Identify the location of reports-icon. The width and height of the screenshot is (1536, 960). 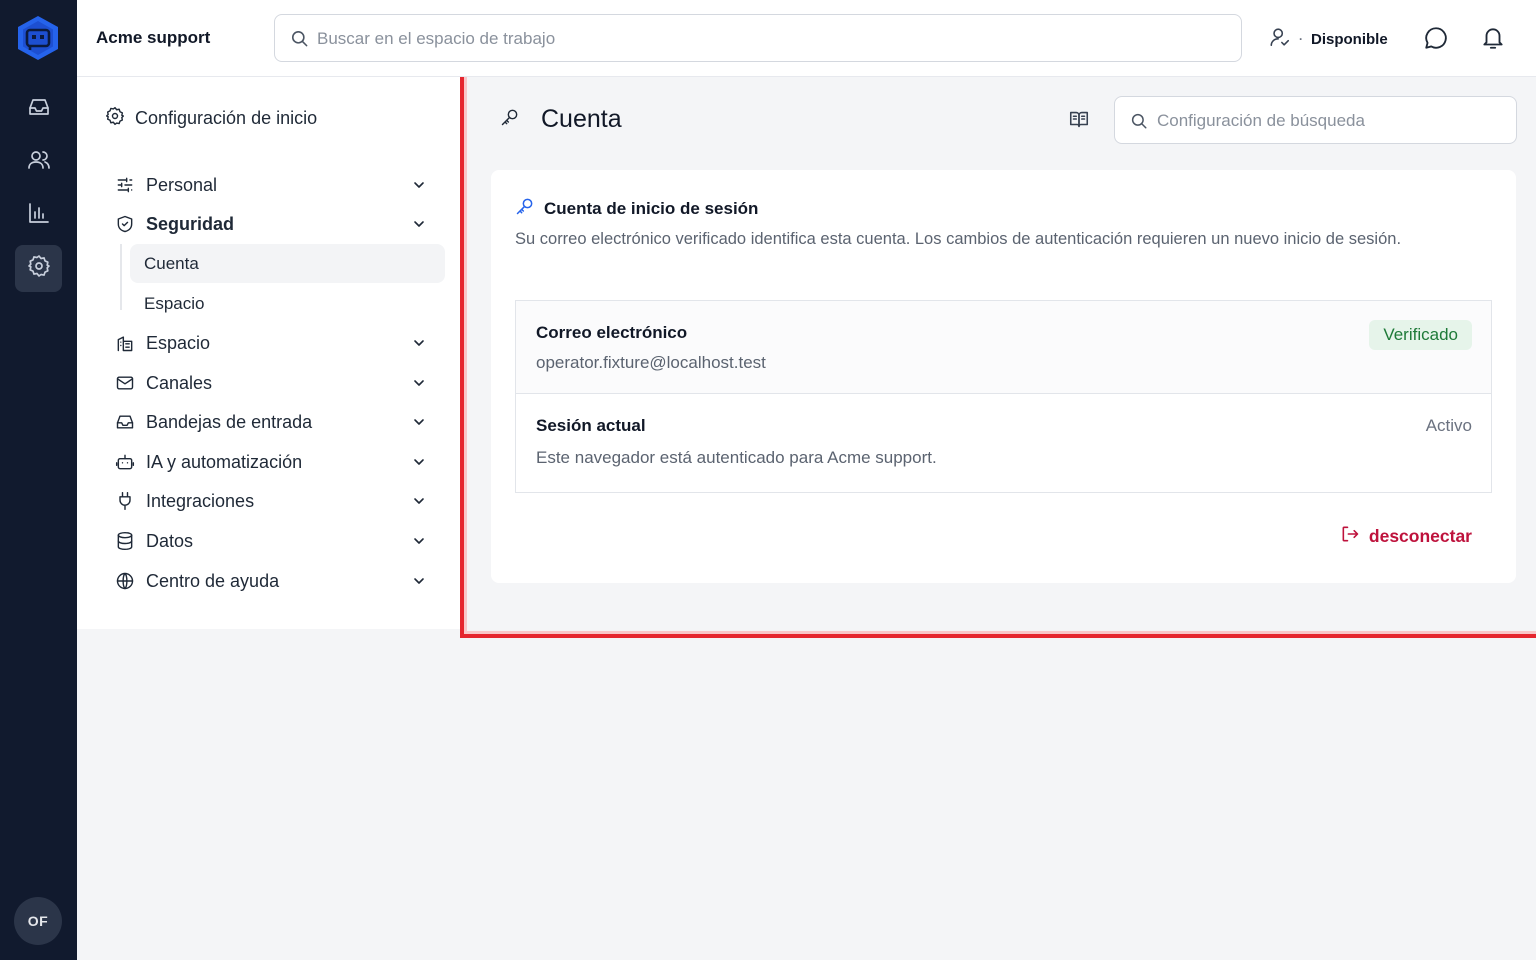
(39, 215).